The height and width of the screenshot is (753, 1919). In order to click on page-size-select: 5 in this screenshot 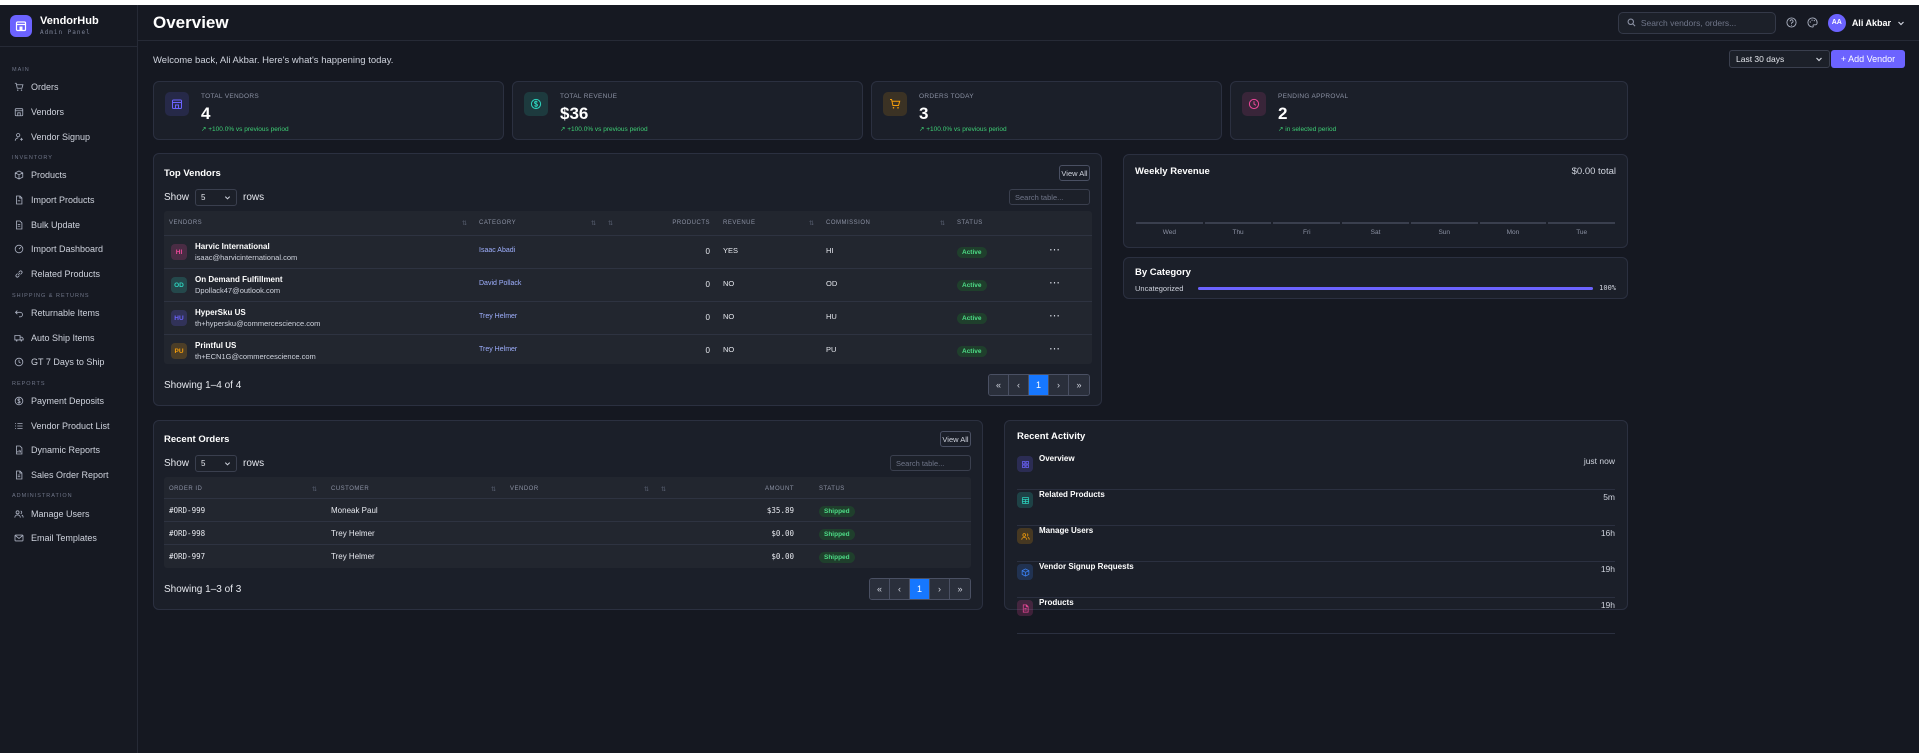, I will do `click(216, 197)`.